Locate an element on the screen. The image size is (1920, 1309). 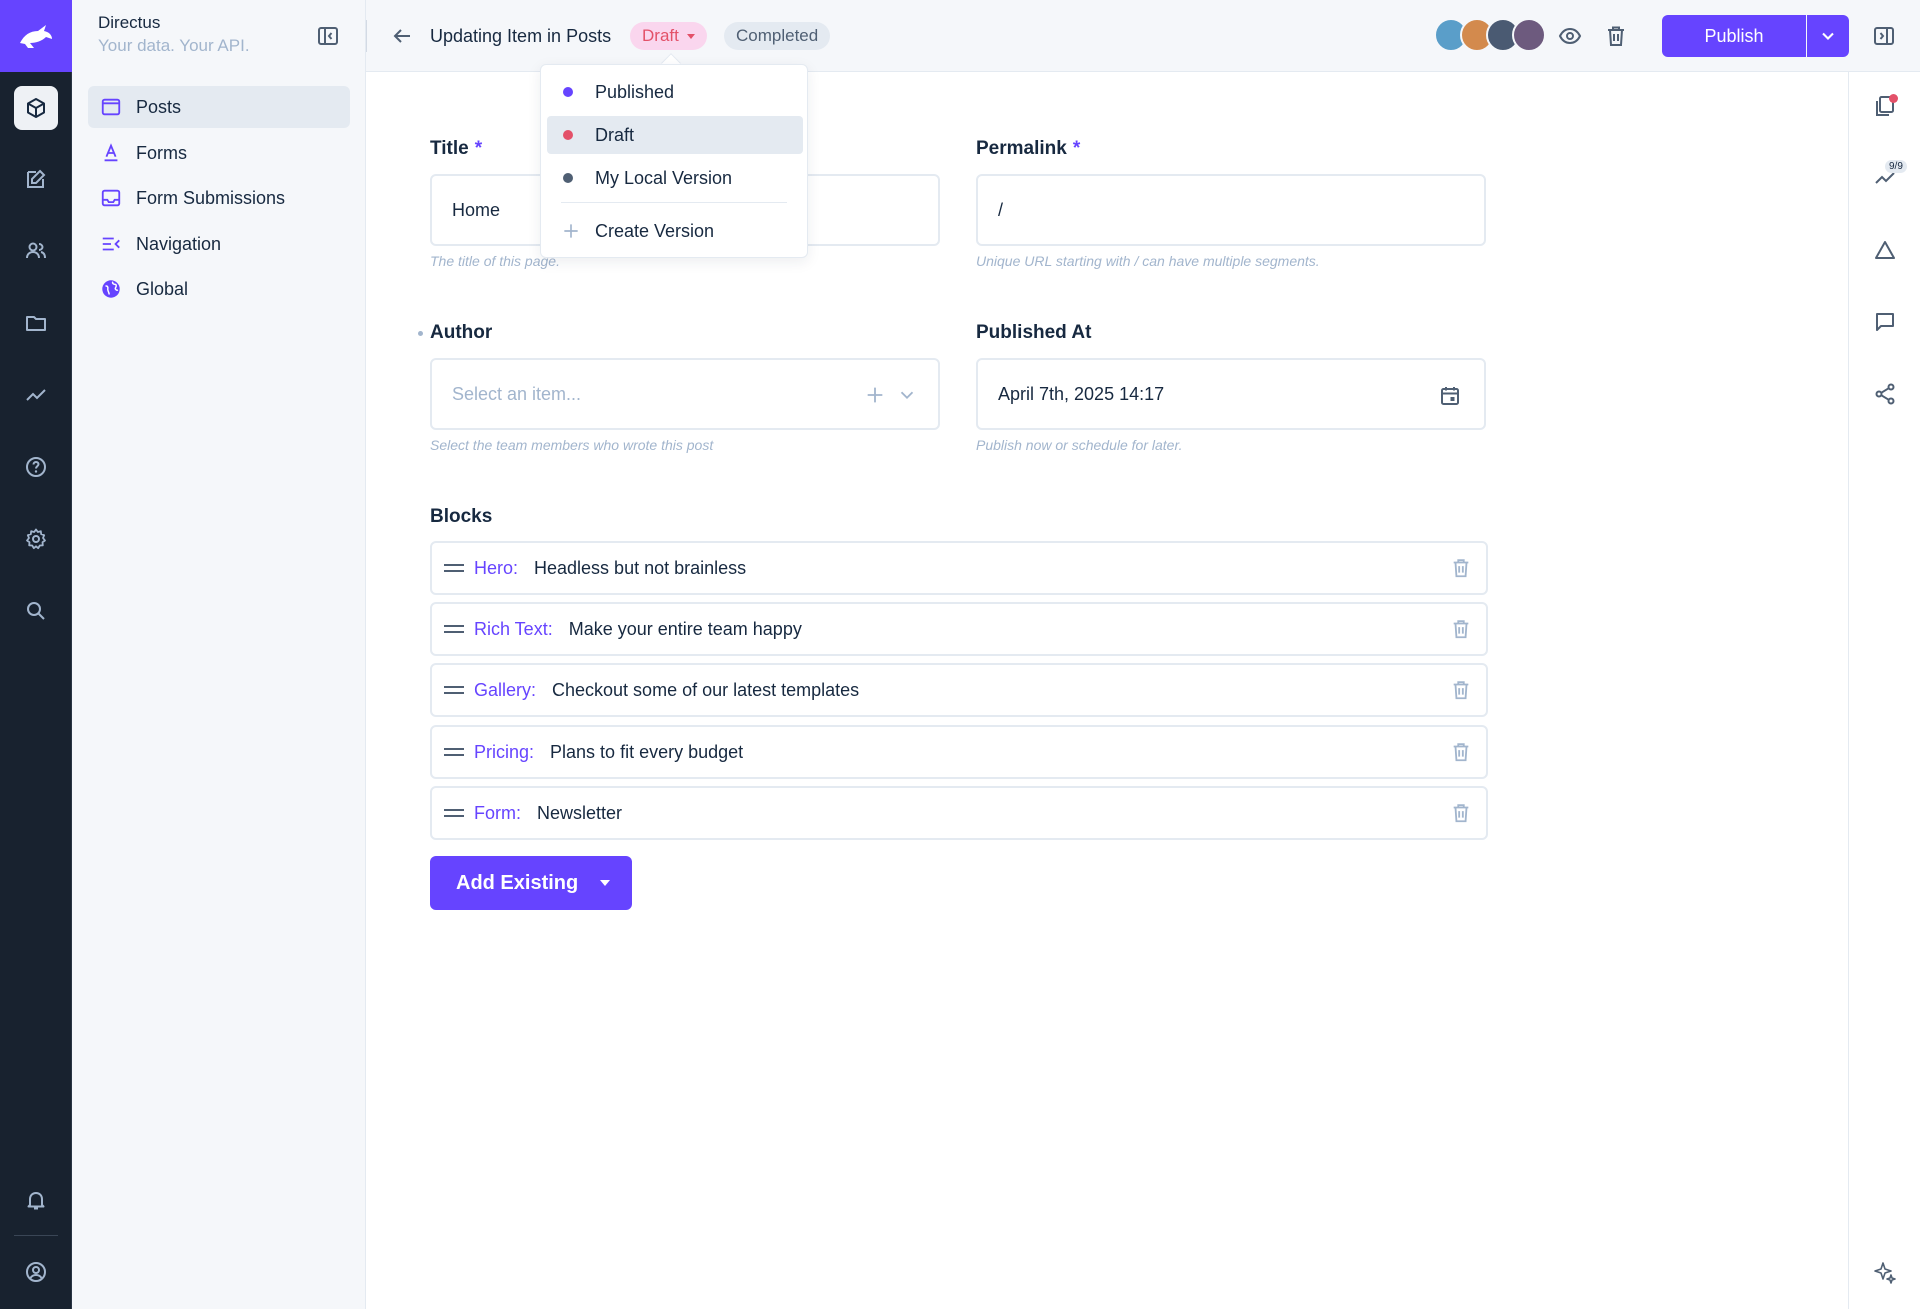
help-module-button is located at coordinates (36, 467).